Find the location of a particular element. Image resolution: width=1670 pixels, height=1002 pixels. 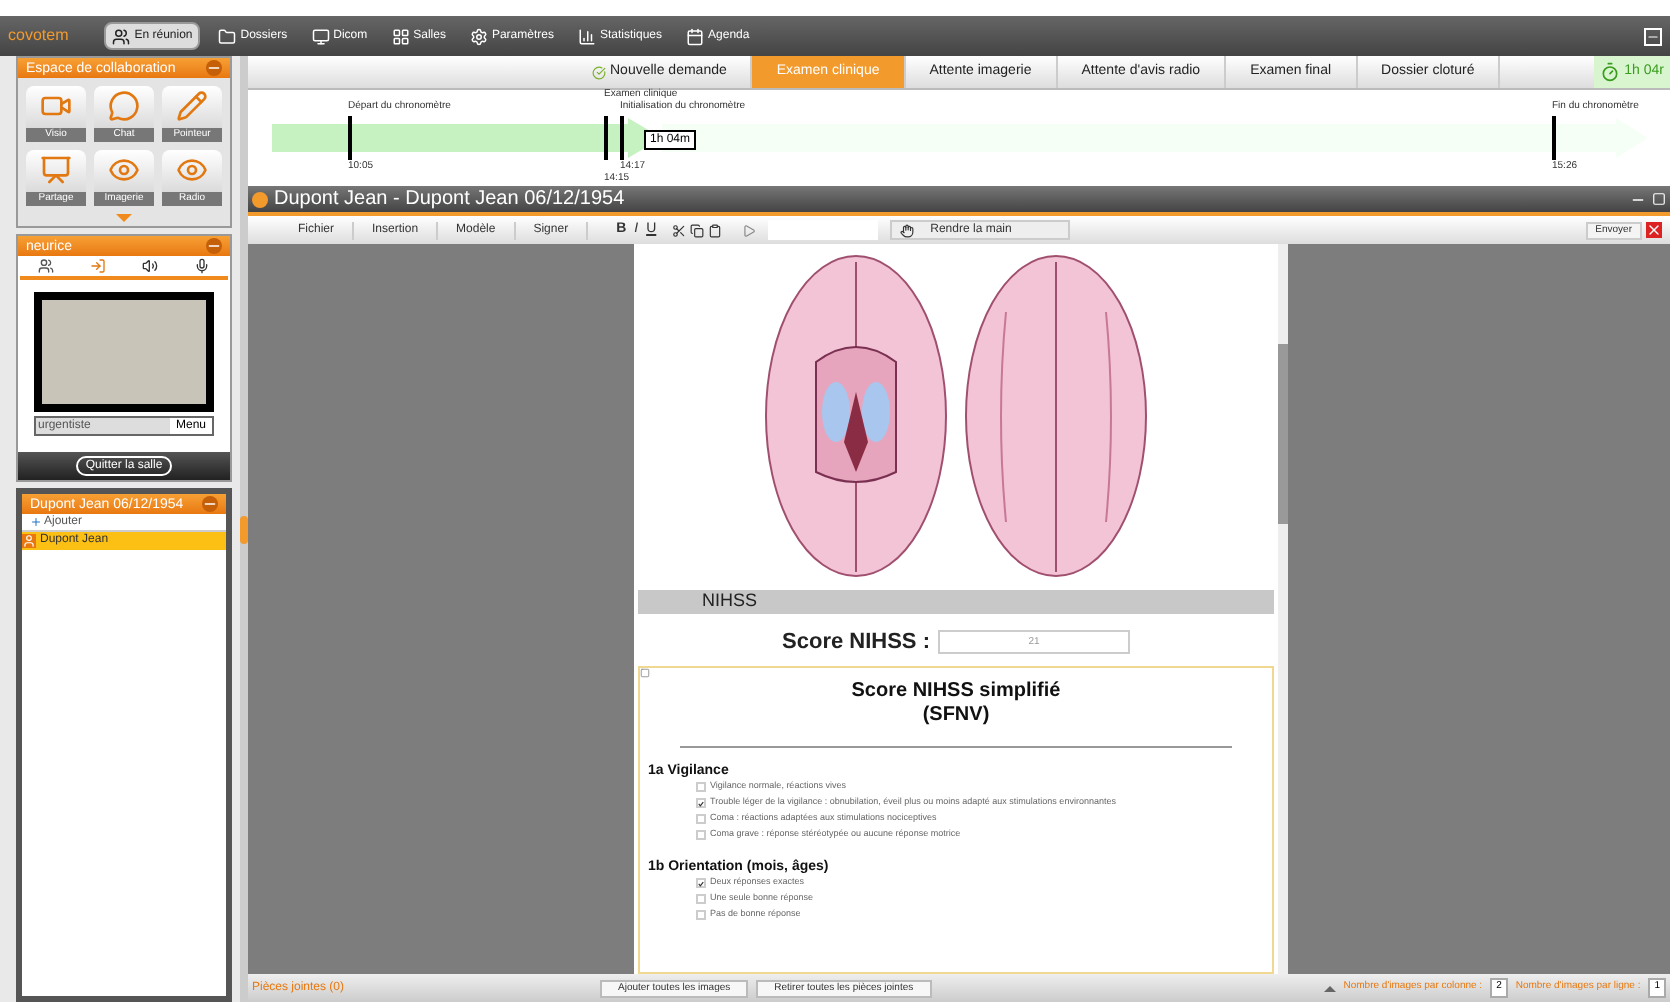

stopwatch-icon is located at coordinates (1610, 72).